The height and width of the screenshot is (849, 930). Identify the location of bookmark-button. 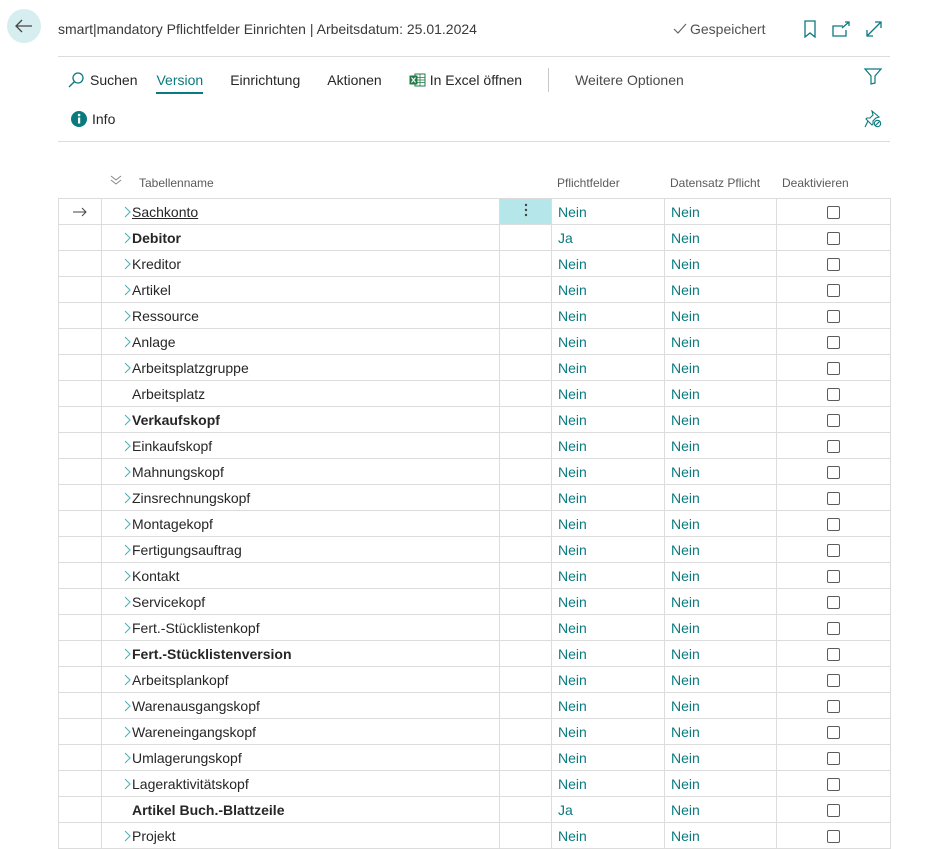
(810, 29).